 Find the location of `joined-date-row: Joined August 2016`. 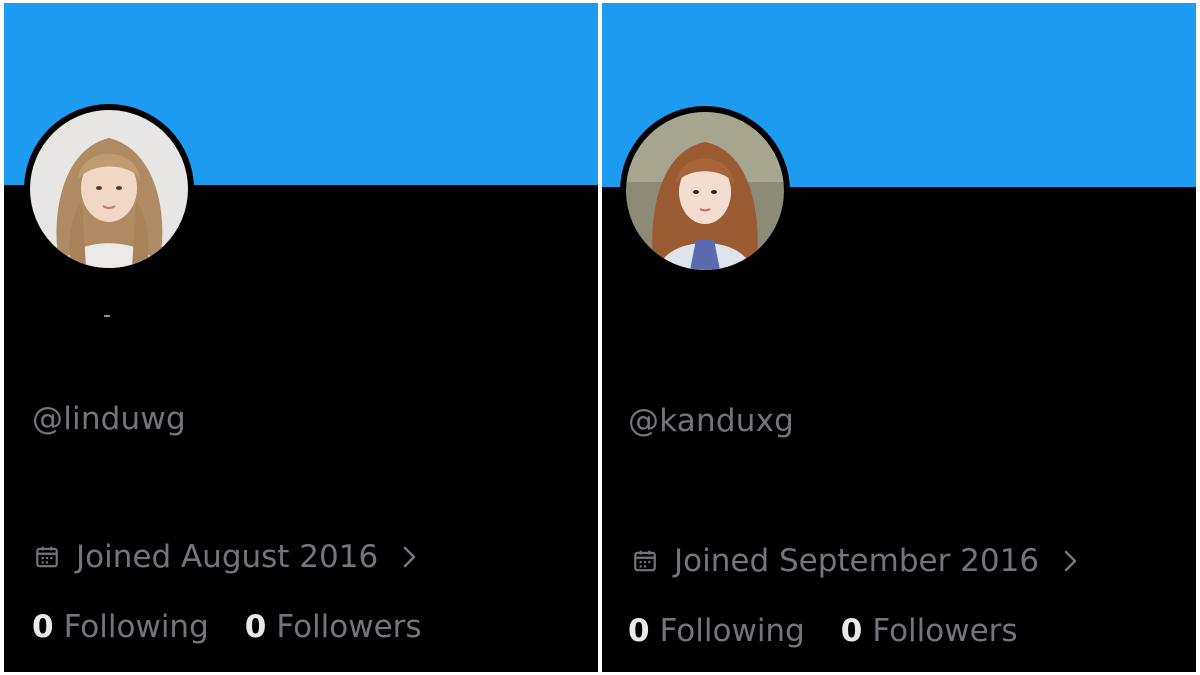

joined-date-row: Joined August 2016 is located at coordinates (227, 557).